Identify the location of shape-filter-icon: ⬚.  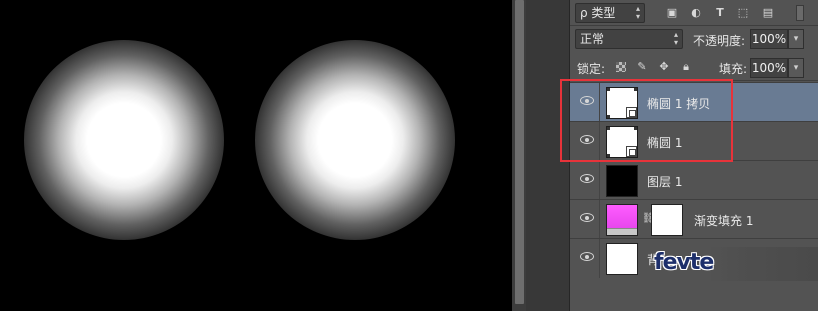
(743, 13).